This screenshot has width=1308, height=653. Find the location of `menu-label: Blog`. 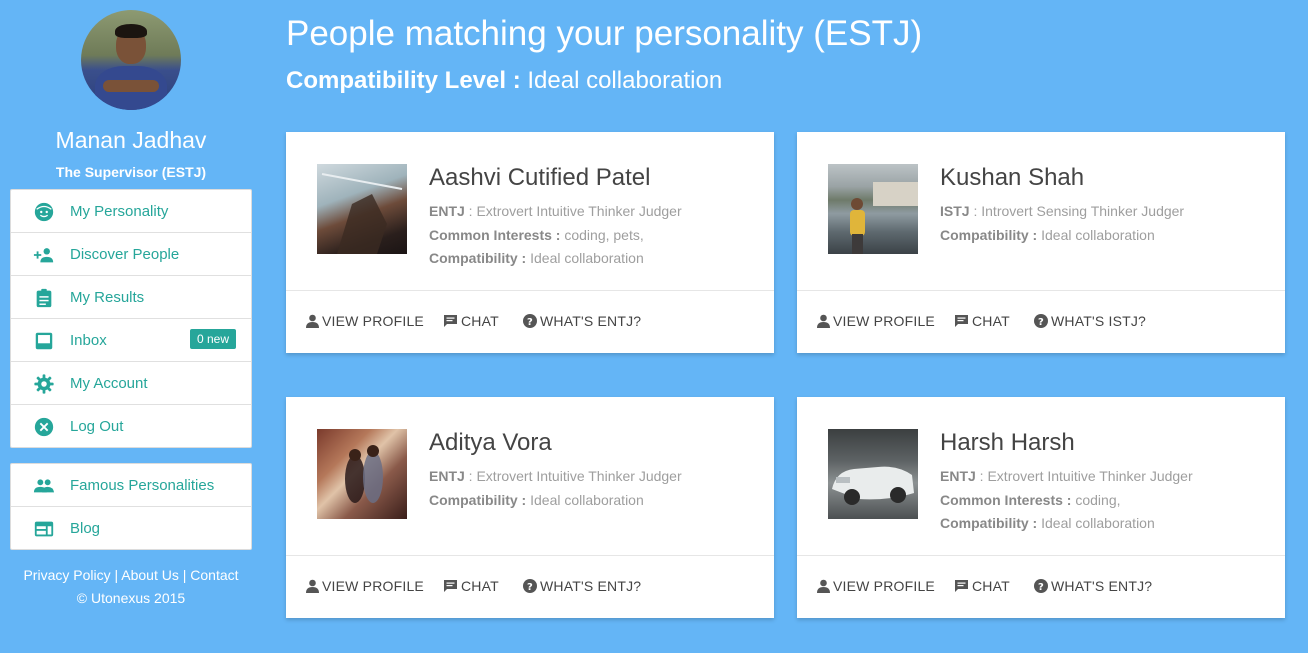

menu-label: Blog is located at coordinates (85, 528).